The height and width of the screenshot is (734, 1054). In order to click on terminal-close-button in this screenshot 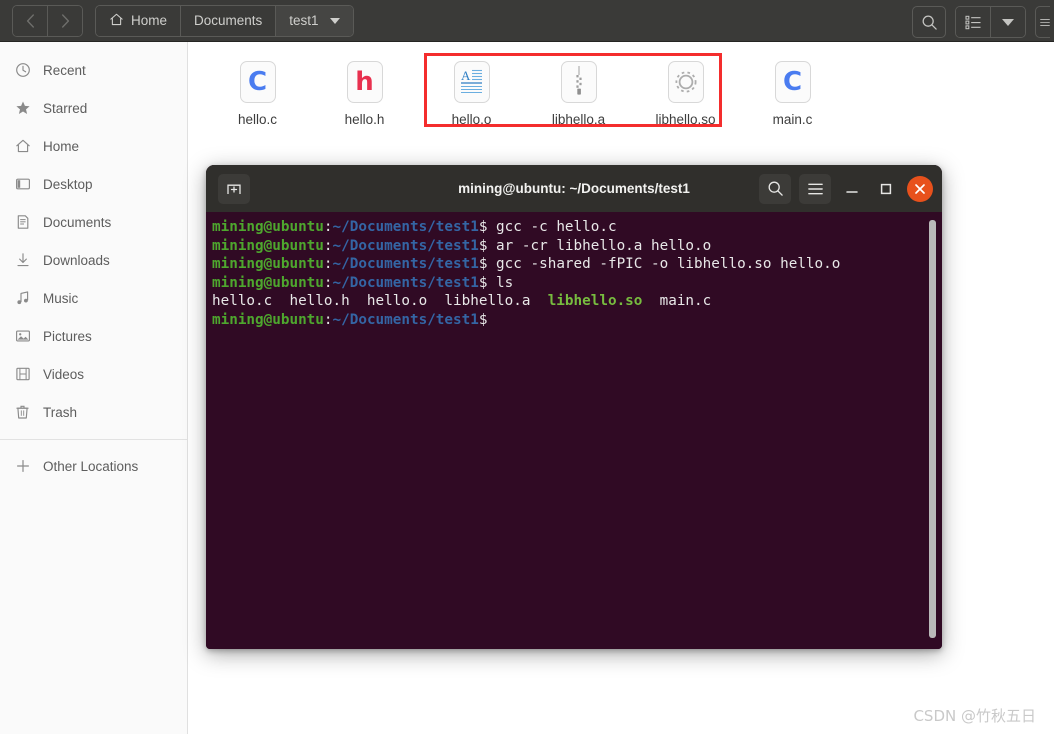, I will do `click(920, 188)`.